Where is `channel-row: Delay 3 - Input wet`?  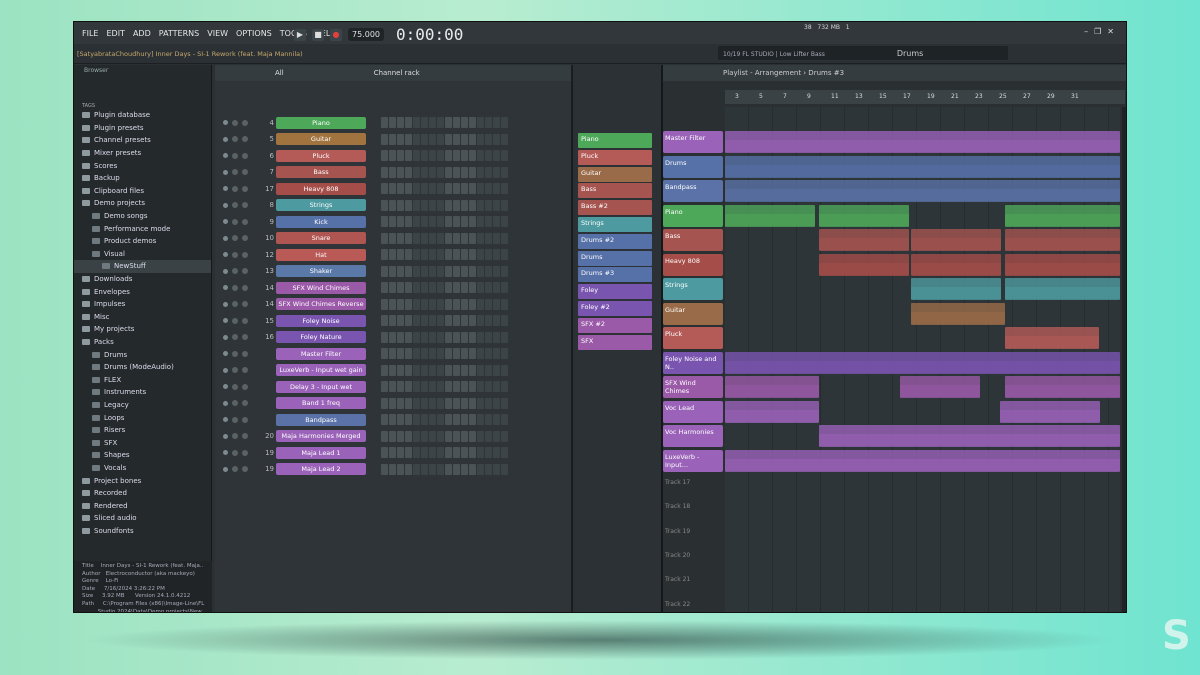 channel-row: Delay 3 - Input wet is located at coordinates (394, 386).